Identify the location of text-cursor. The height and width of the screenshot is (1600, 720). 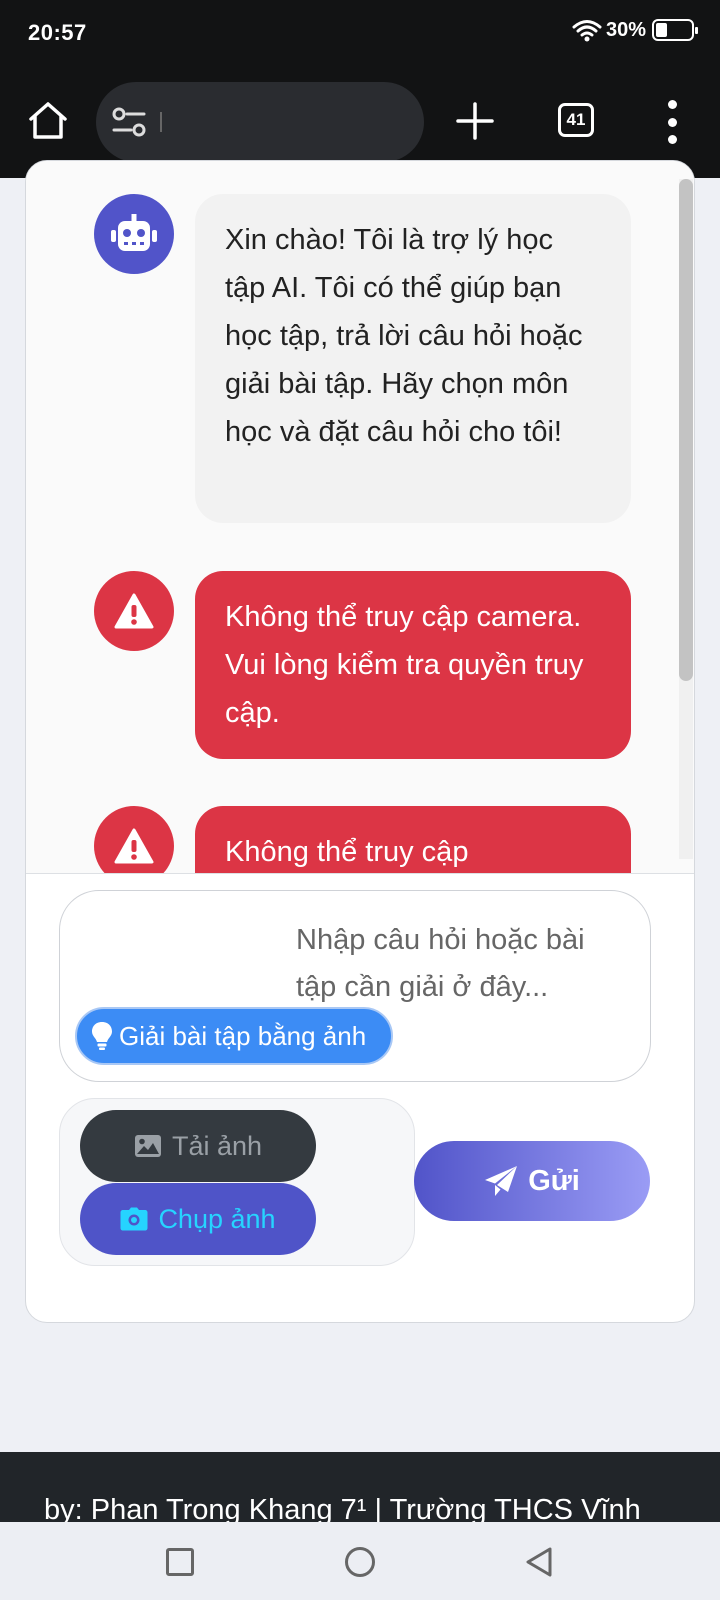
(161, 122).